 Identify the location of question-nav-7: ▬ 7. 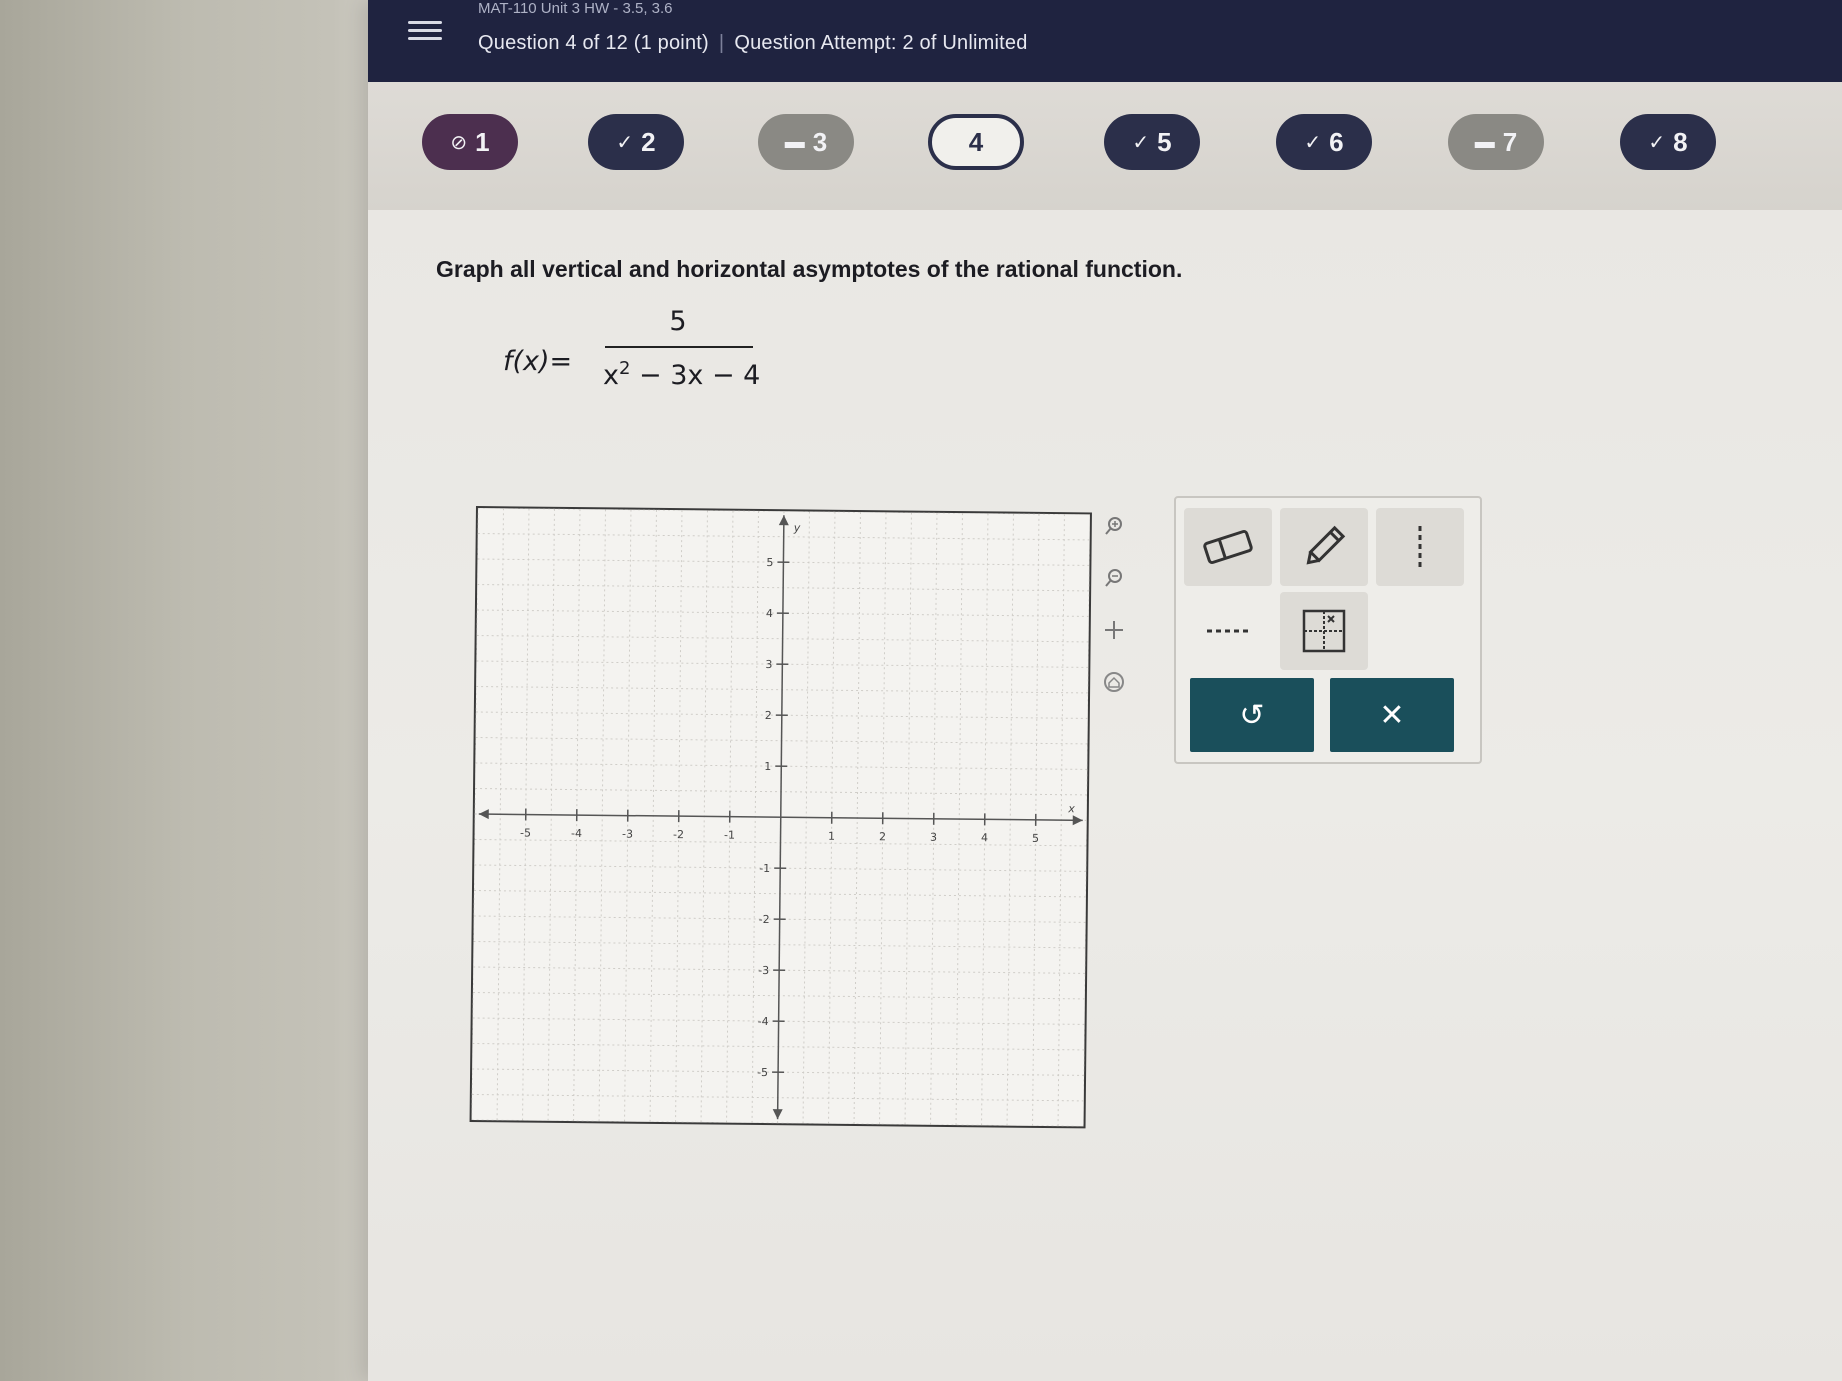
(1496, 142).